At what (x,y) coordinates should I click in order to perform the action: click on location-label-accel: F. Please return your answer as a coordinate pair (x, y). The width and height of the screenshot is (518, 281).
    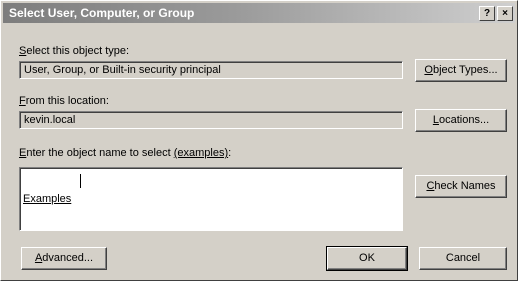
    Looking at the image, I should click on (22, 101).